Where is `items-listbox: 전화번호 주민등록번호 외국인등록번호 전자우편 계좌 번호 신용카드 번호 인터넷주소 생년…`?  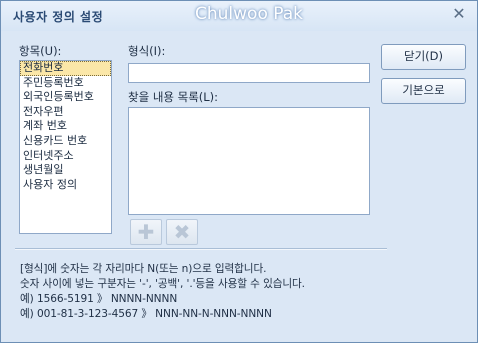
items-listbox: 전화번호 주민등록번호 외국인등록번호 전자우편 계좌 번호 신용카드 번호 인터넷주소 생년… is located at coordinates (65, 147).